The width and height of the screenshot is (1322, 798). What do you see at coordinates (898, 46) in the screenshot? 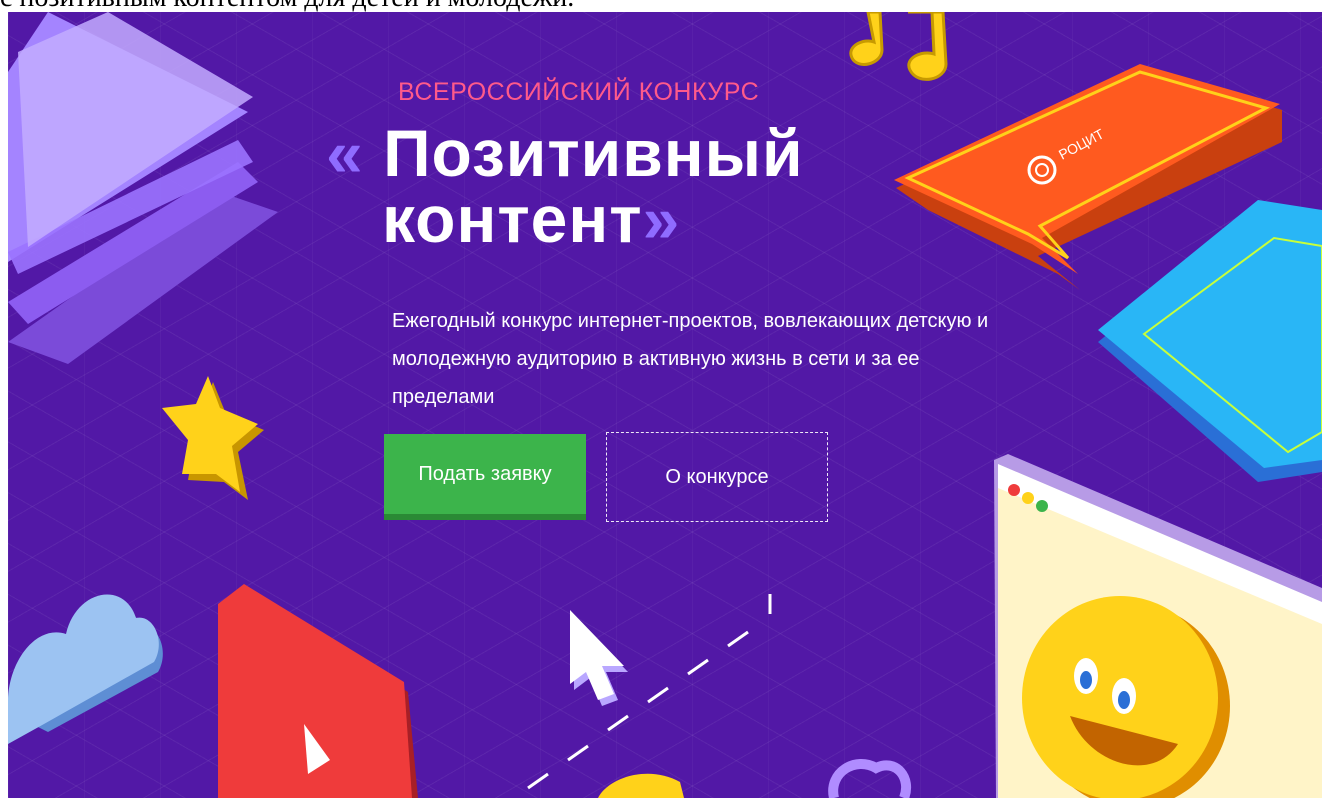
I see `music-note-icon` at bounding box center [898, 46].